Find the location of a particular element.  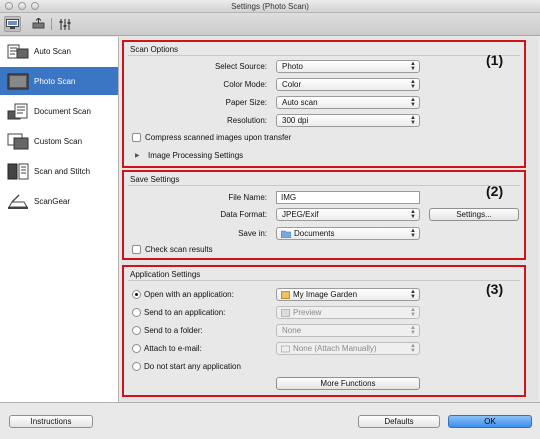

scan-options-title: Scan Options is located at coordinates (154, 49).